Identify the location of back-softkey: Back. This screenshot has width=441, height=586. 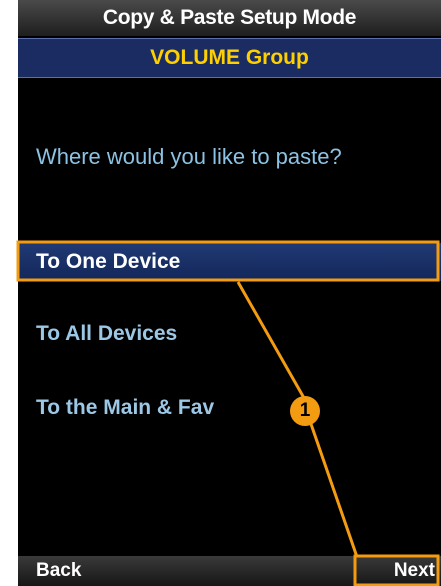
(58, 571).